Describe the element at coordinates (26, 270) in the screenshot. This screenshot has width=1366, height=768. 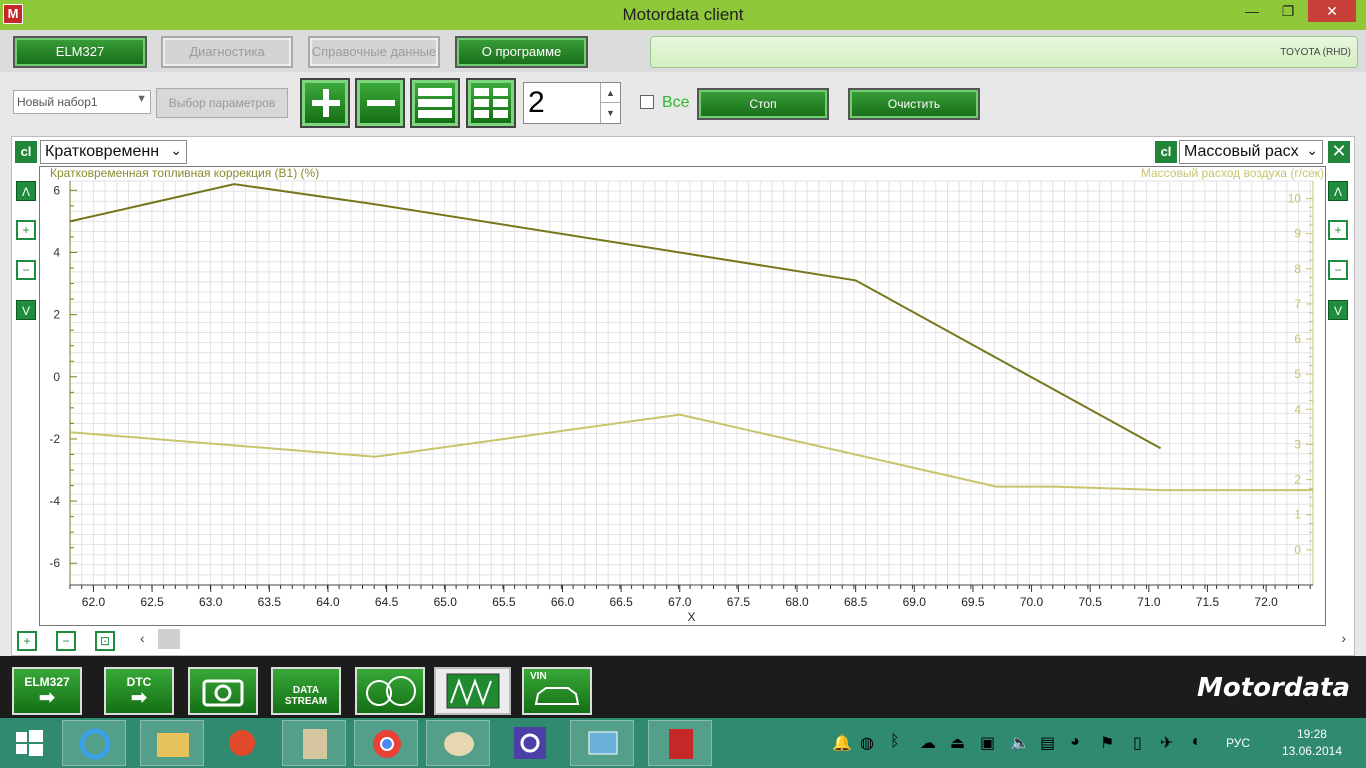
I see `left-zoom-out-icon: −` at that location.